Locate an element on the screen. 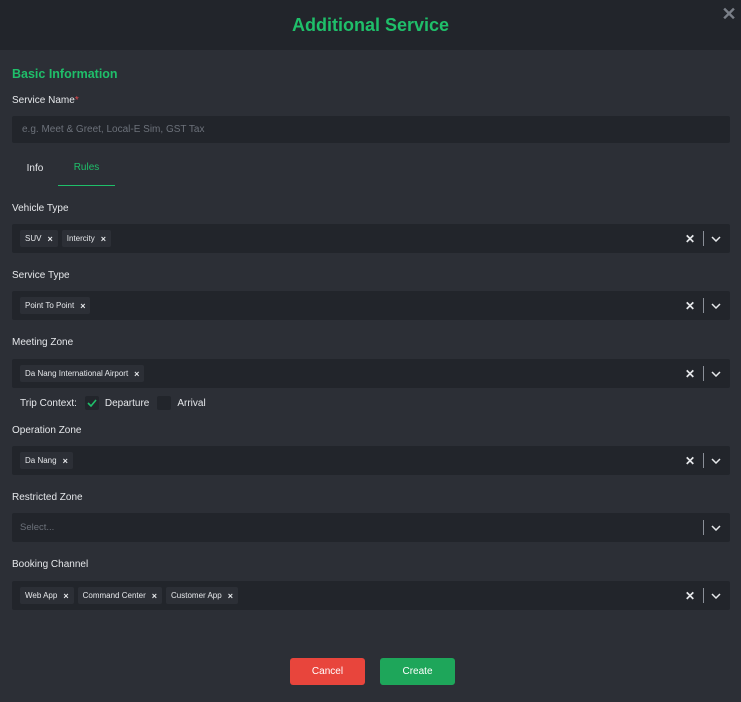 The image size is (741, 702). chip-vehicle-intercity: Intercity × is located at coordinates (86, 238).